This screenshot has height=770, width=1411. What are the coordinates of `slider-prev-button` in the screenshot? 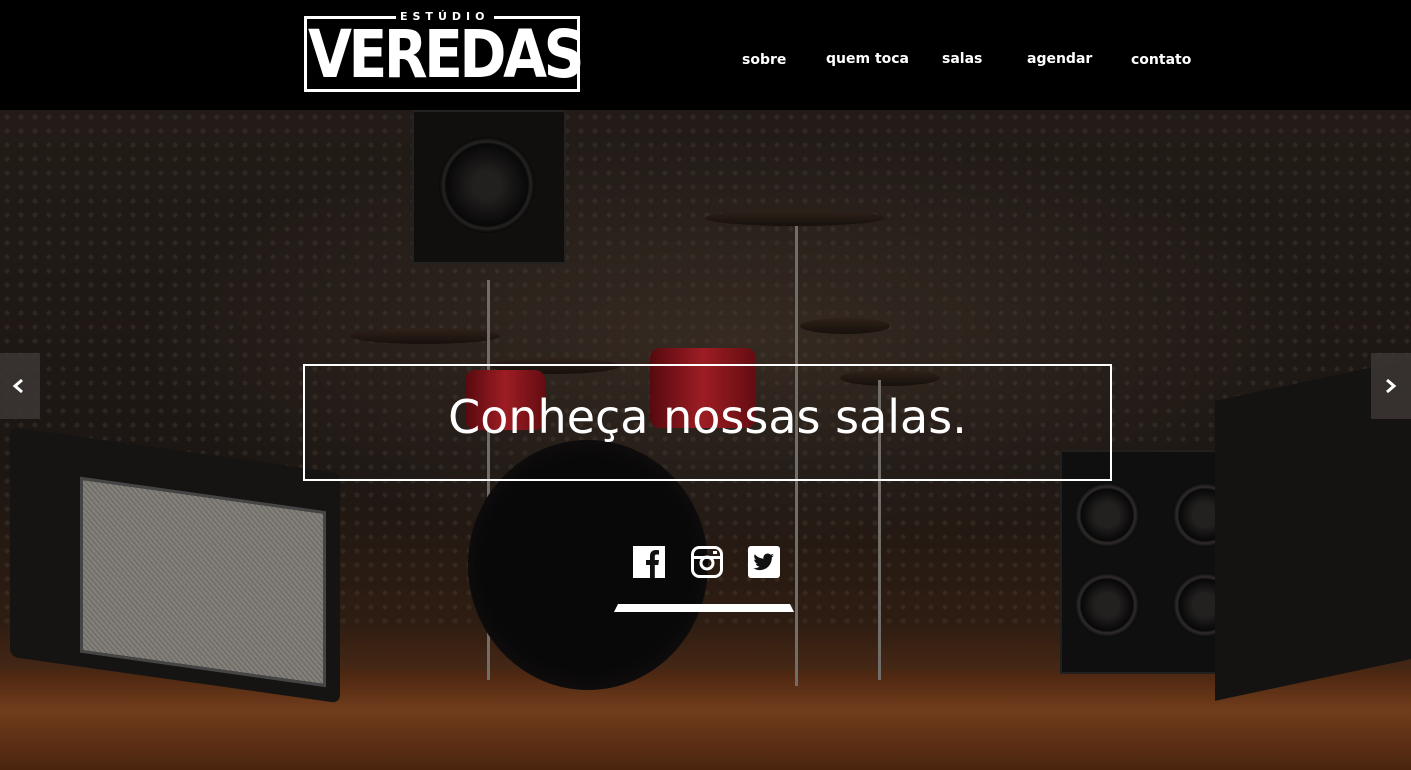 It's located at (20, 386).